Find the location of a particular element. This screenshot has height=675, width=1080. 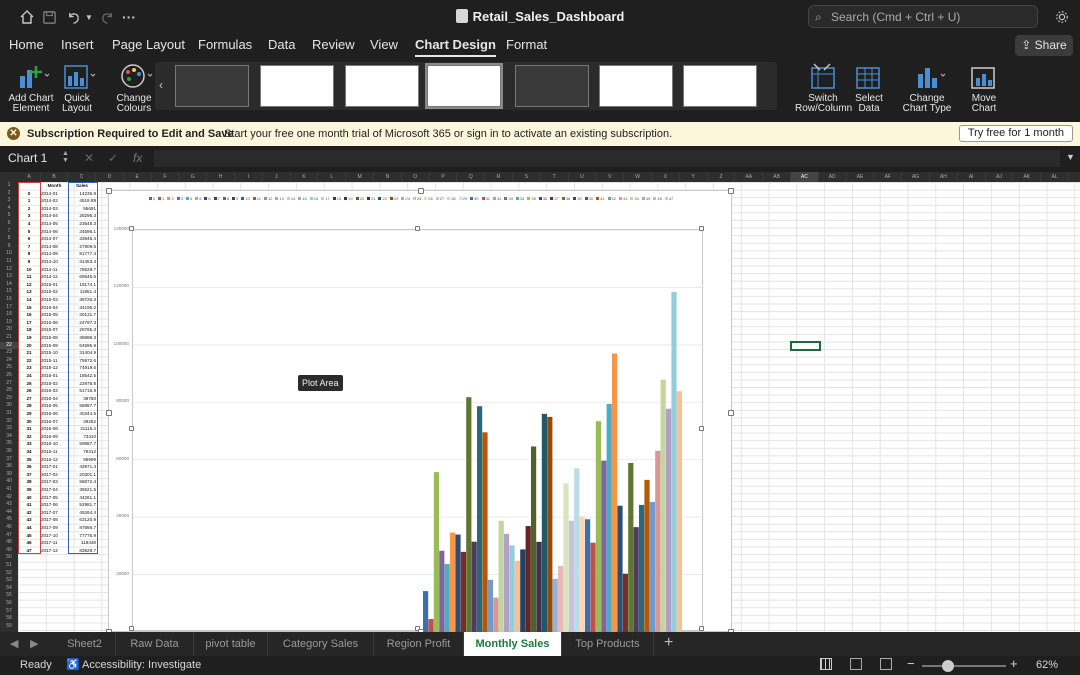

row-header: 38 is located at coordinates (9, 467).